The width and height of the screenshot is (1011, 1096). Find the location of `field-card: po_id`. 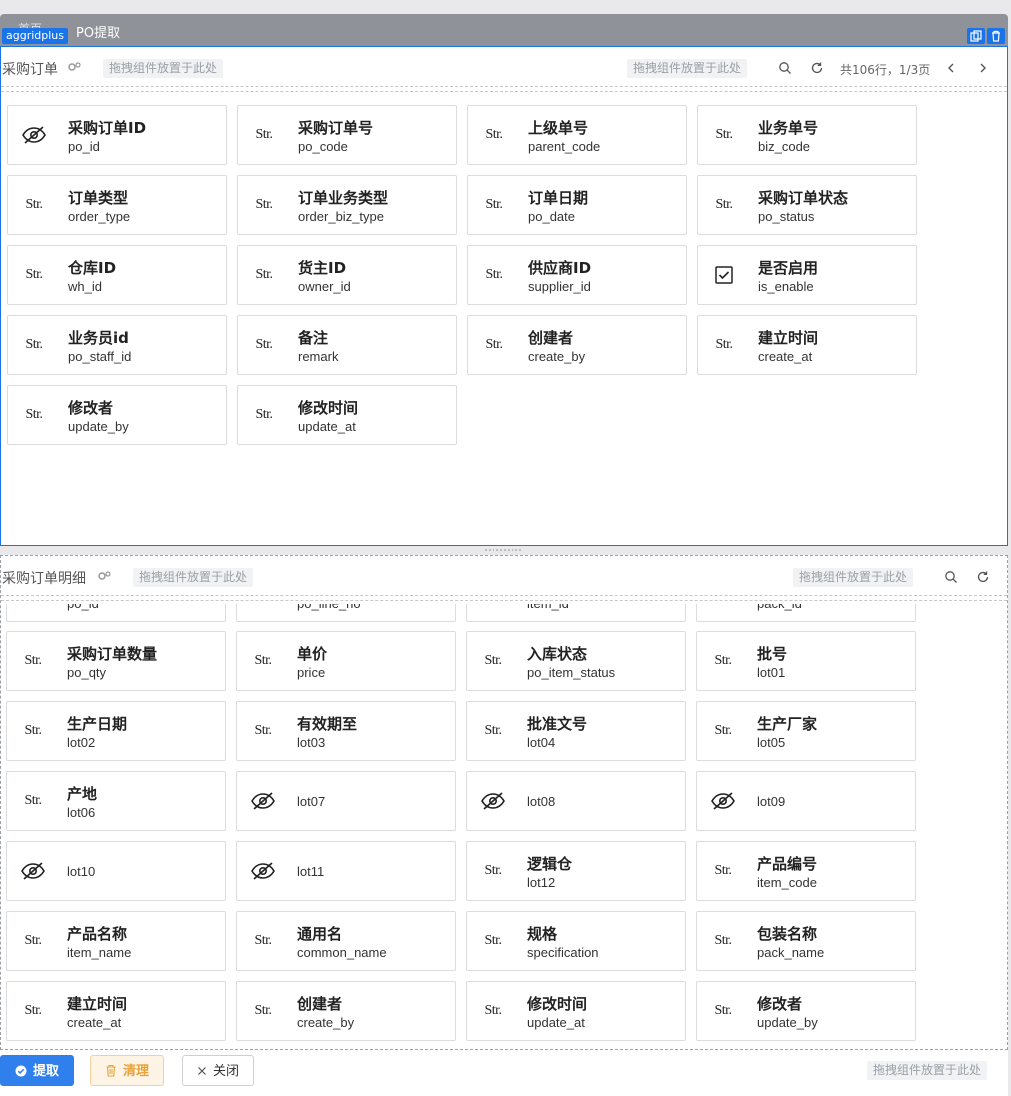

field-card: po_id is located at coordinates (116, 613).